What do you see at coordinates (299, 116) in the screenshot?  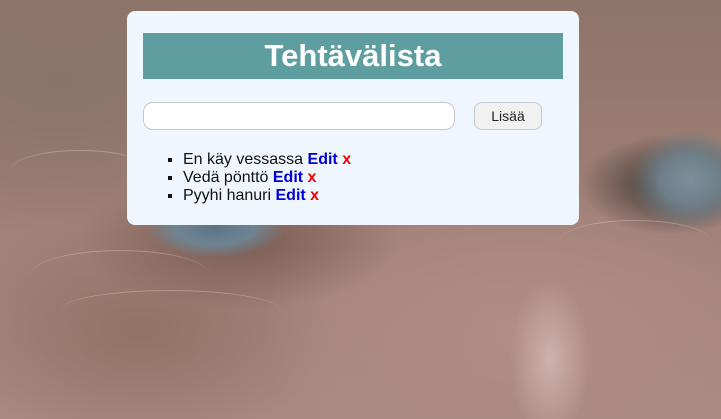 I see `task-input` at bounding box center [299, 116].